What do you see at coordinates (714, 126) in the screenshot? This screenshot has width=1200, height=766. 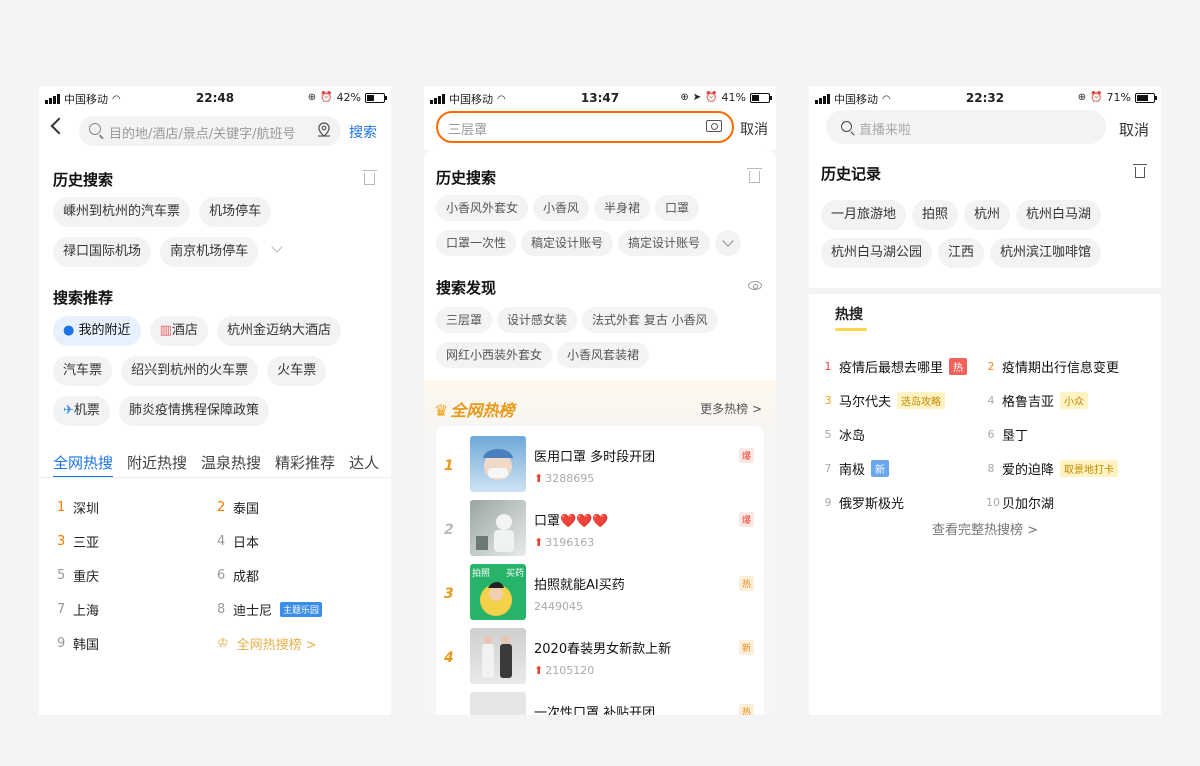 I see `camera-icon` at bounding box center [714, 126].